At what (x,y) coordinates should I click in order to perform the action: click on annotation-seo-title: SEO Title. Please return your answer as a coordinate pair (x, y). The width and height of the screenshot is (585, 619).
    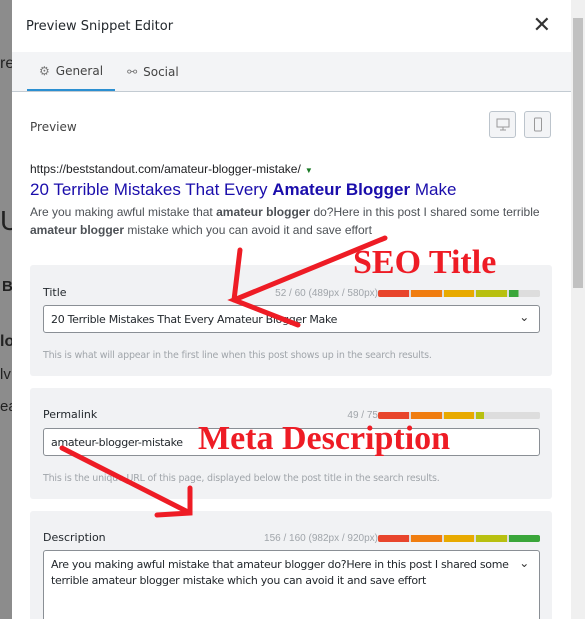
    Looking at the image, I should click on (425, 262).